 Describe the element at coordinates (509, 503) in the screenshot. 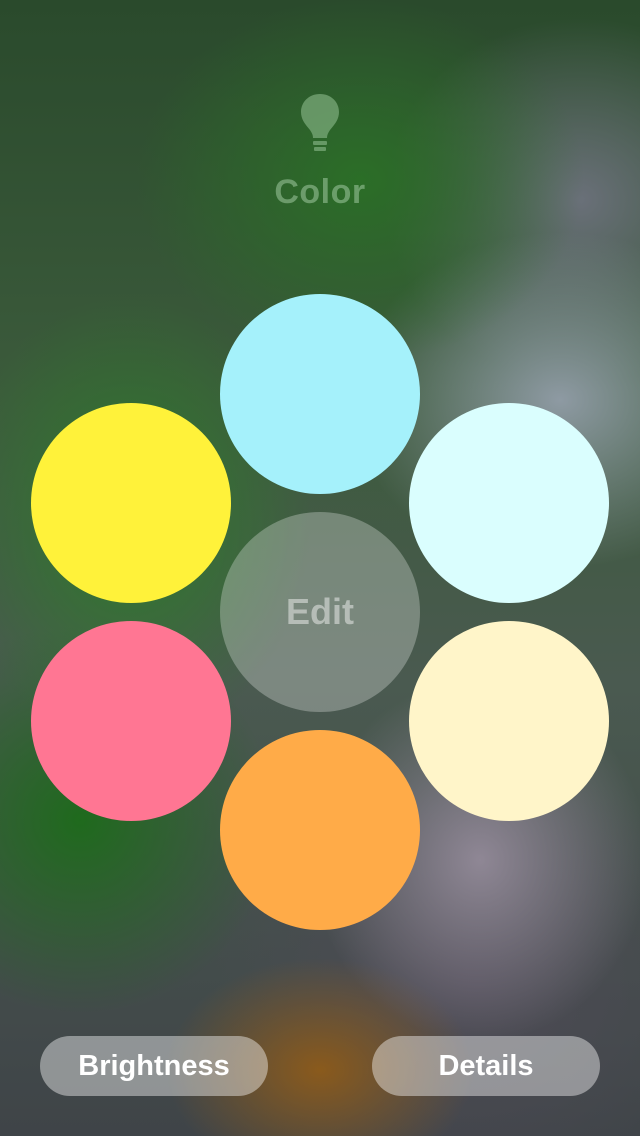

I see `swatch-pale-cyan` at that location.